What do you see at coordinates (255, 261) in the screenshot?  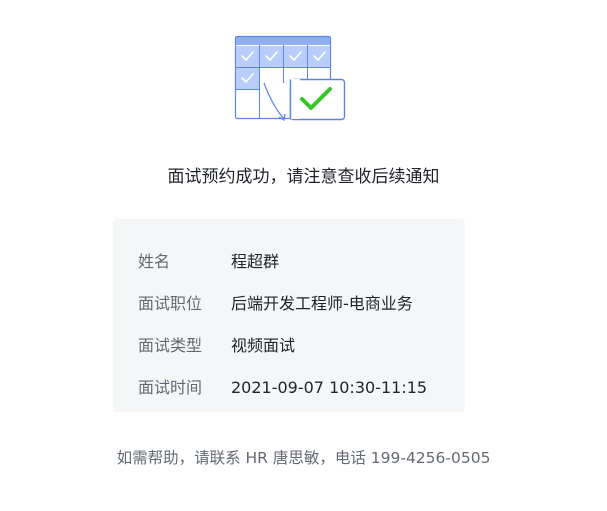 I see `detail-value: 程超群` at bounding box center [255, 261].